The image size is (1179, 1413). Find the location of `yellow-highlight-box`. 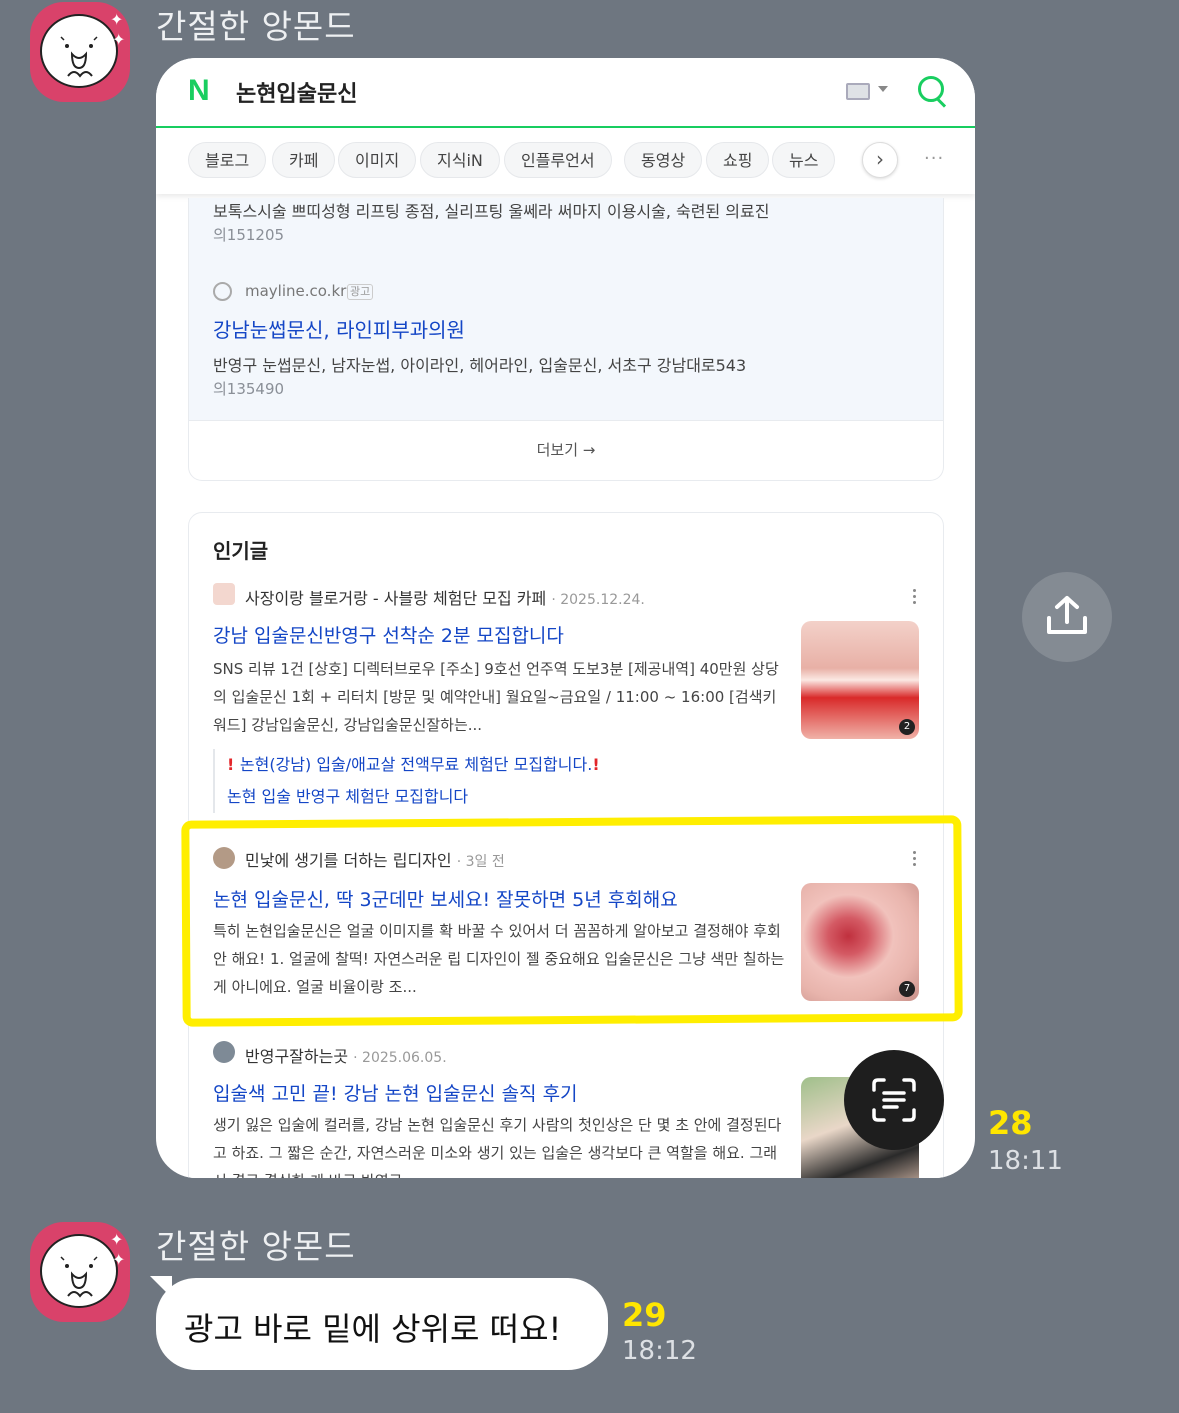

yellow-highlight-box is located at coordinates (572, 921).